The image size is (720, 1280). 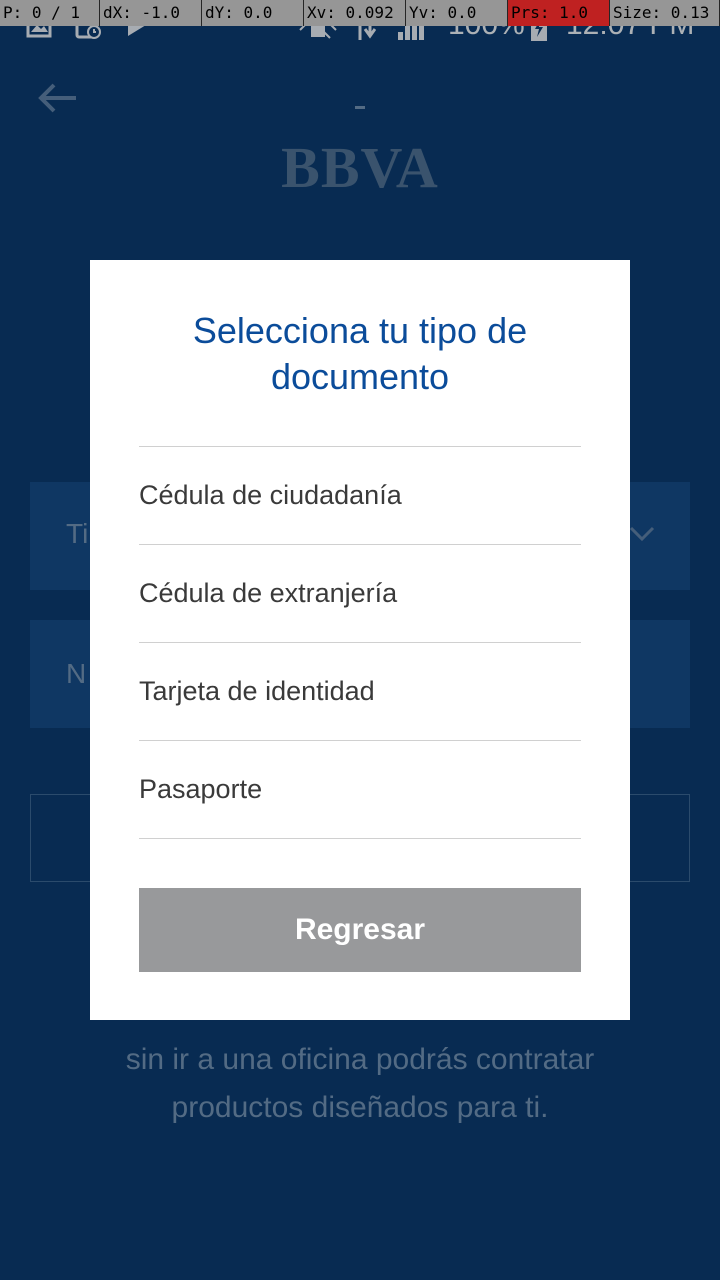 What do you see at coordinates (360, 594) in the screenshot?
I see `option-cedula-extranjeria: Cédula de extranjería` at bounding box center [360, 594].